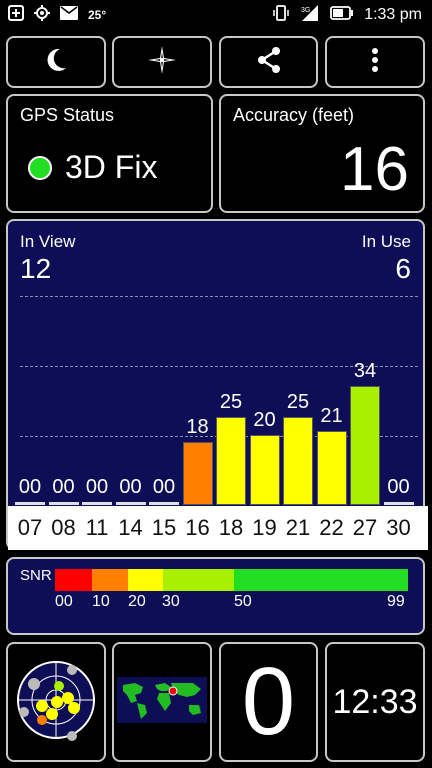 This screenshot has height=768, width=432. Describe the element at coordinates (294, 115) in the screenshot. I see `accuracy-label: Accuracy (feet)` at that location.